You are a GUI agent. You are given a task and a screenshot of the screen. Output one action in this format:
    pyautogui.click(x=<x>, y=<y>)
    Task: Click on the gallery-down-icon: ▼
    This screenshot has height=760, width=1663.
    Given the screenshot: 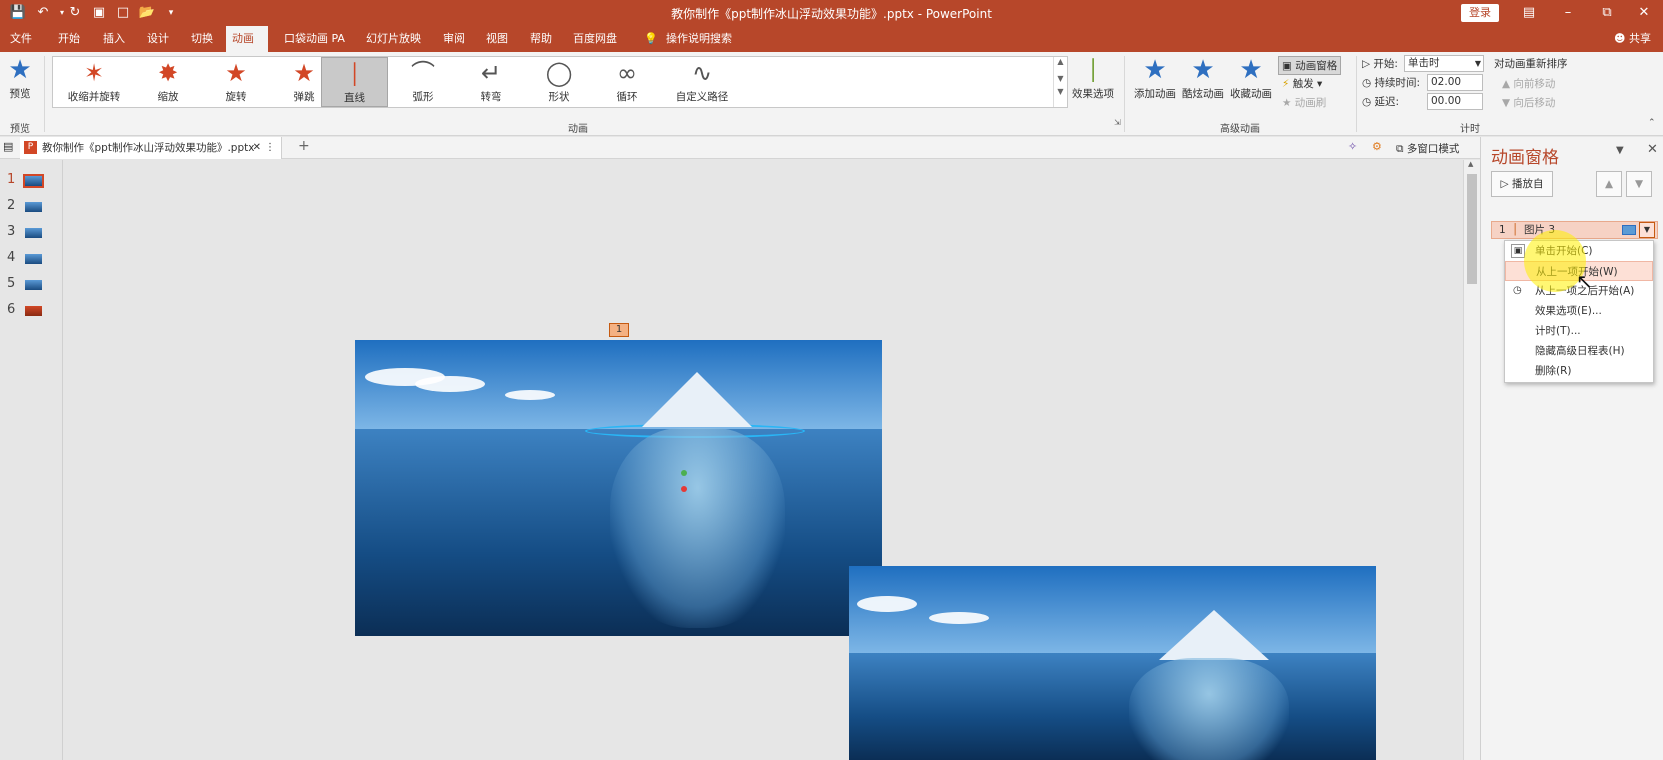 What is the action you would take?
    pyautogui.click(x=1060, y=78)
    